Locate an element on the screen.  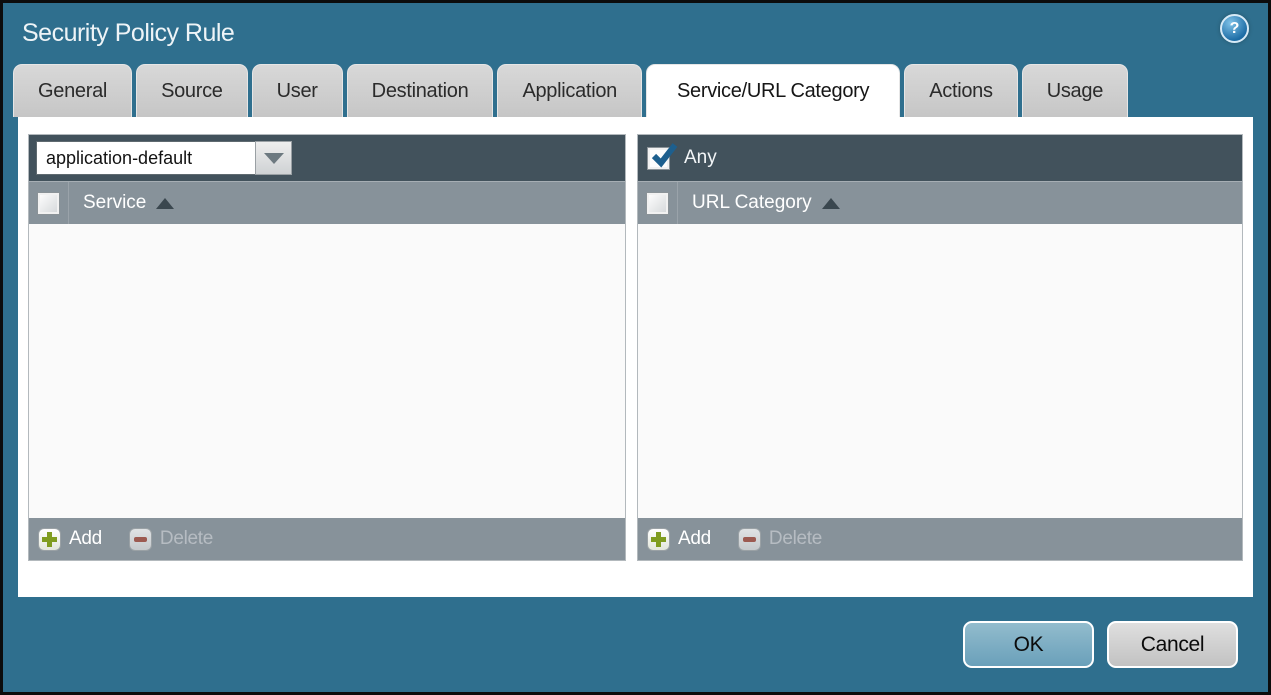
tab-label: Actions is located at coordinates (961, 90).